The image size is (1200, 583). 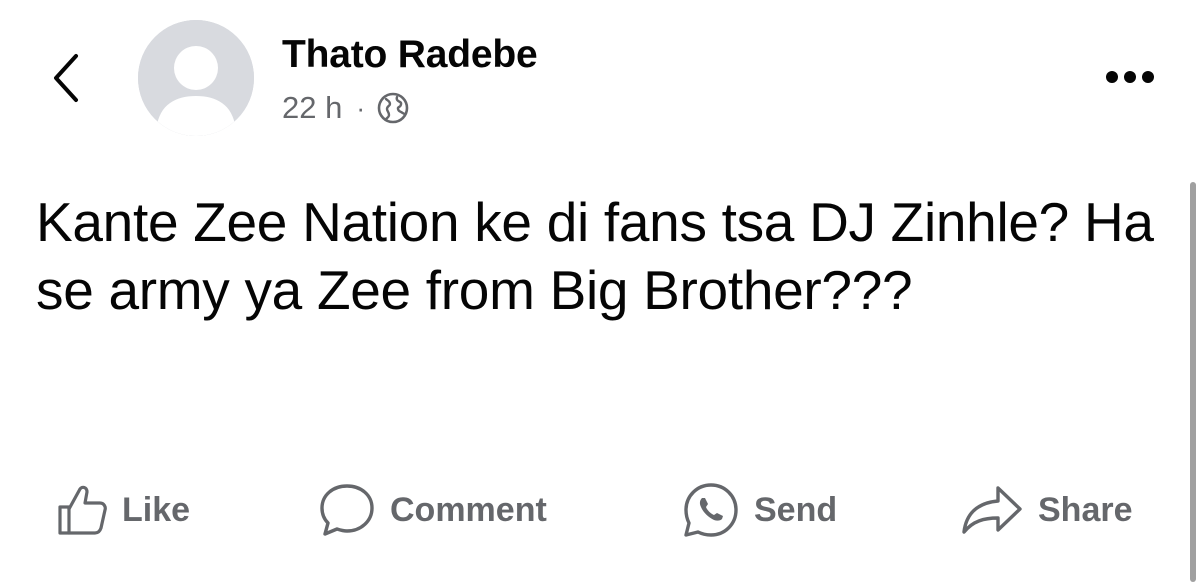 I want to click on send-label: Send, so click(x=796, y=509).